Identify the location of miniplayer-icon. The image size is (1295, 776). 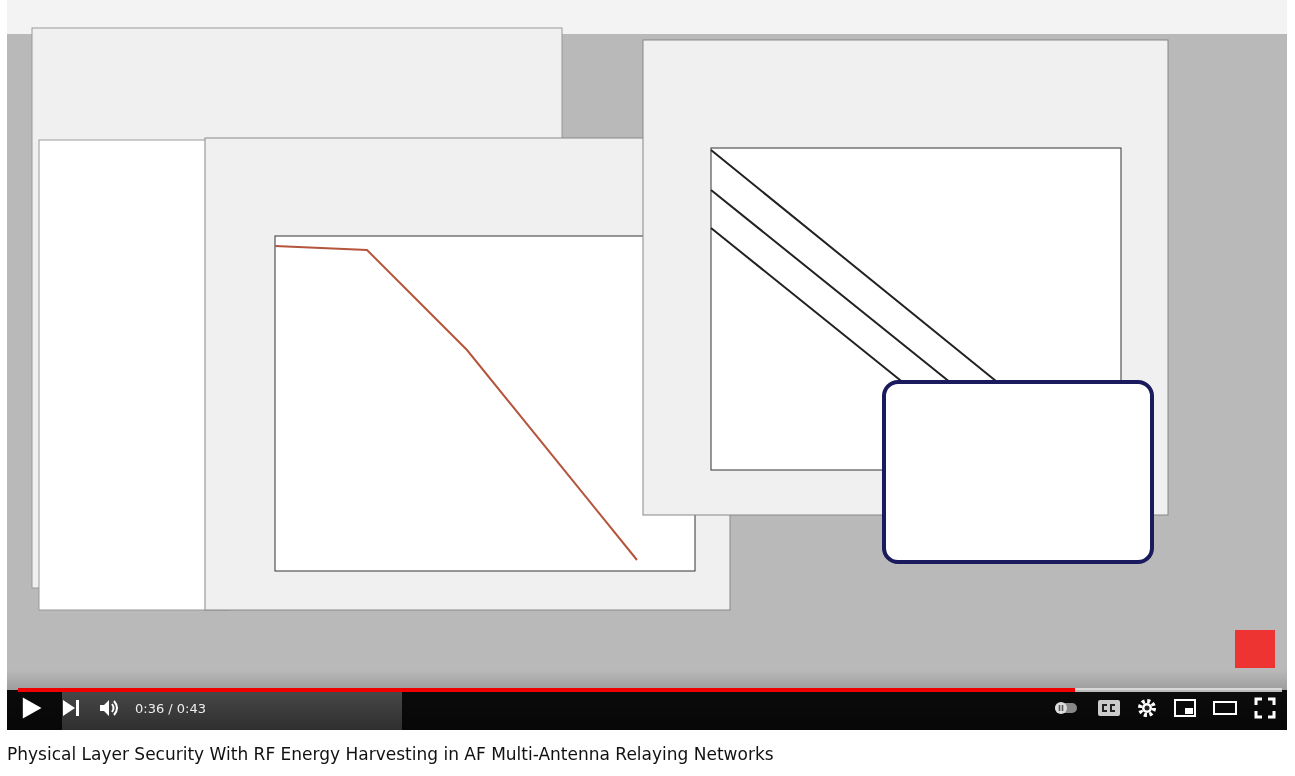
(1185, 708).